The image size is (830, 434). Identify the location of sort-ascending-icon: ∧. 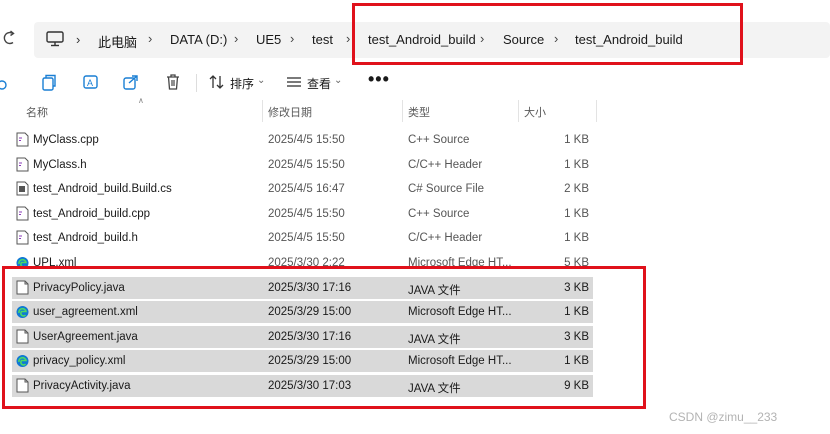
(141, 100).